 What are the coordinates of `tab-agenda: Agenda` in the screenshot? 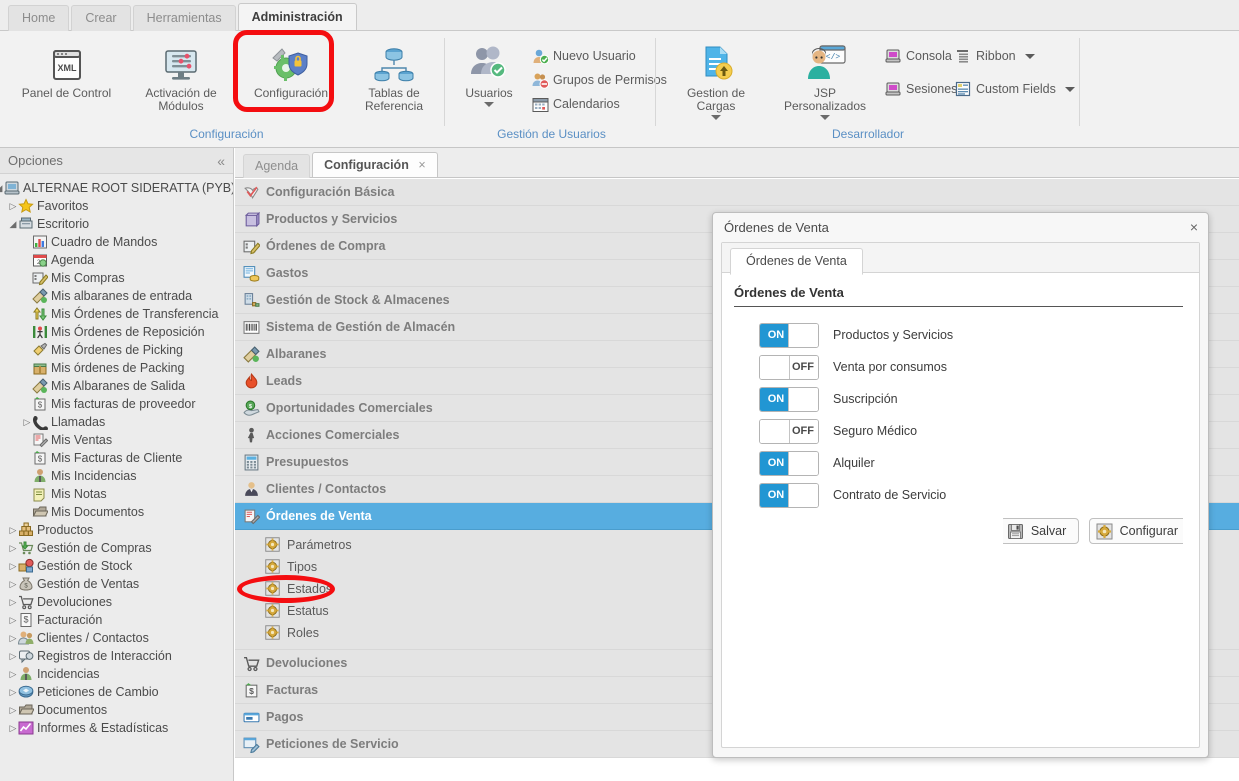 It's located at (277, 166).